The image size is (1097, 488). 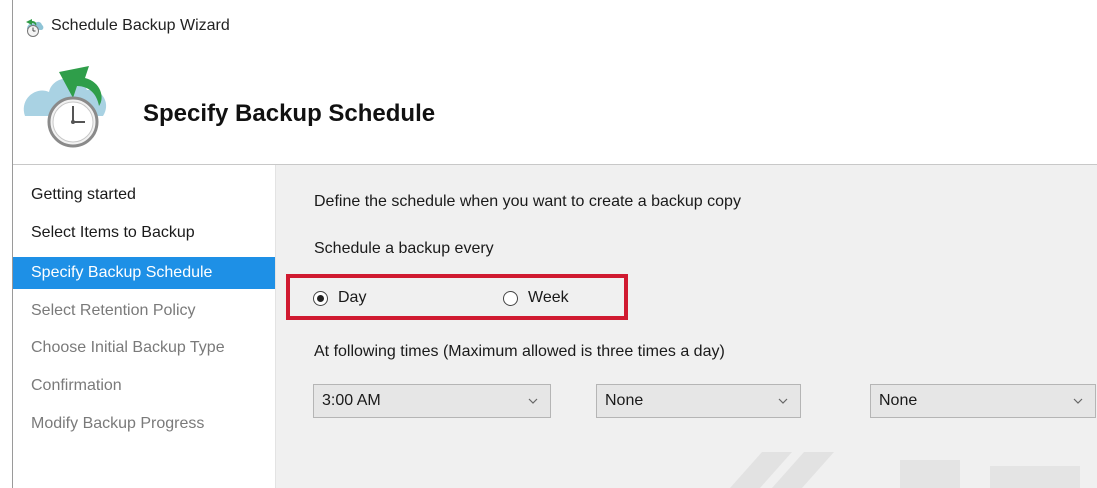 I want to click on time-select-2: None, so click(x=698, y=401).